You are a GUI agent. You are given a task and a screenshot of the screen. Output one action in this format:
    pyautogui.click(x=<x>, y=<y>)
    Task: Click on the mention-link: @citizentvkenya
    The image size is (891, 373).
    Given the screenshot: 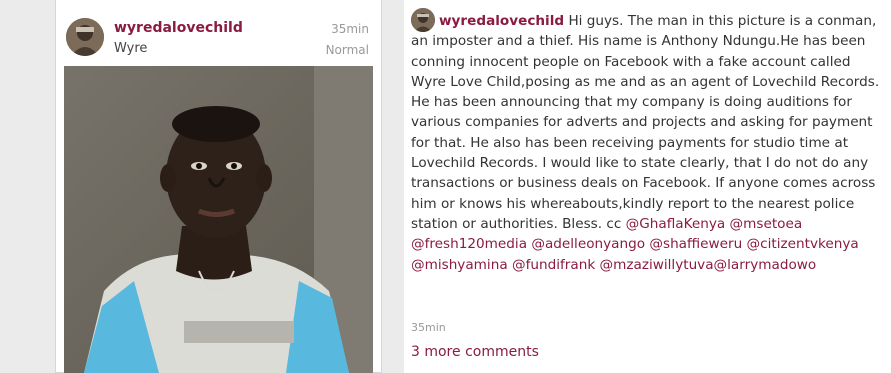 What is the action you would take?
    pyautogui.click(x=803, y=244)
    